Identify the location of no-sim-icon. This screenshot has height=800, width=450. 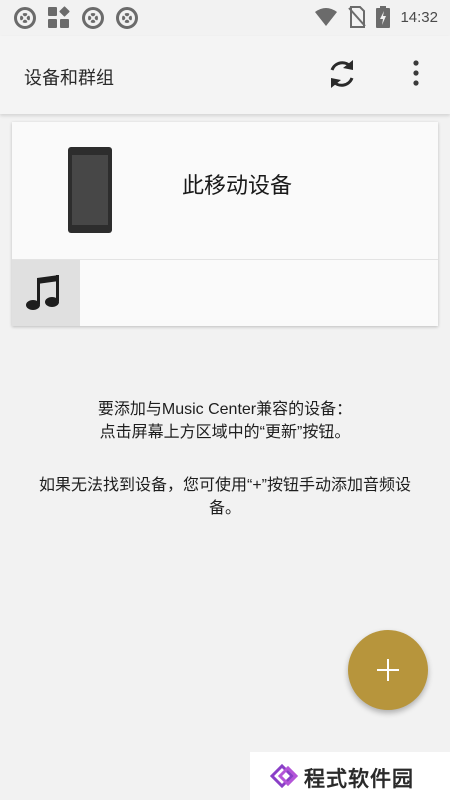
(357, 17).